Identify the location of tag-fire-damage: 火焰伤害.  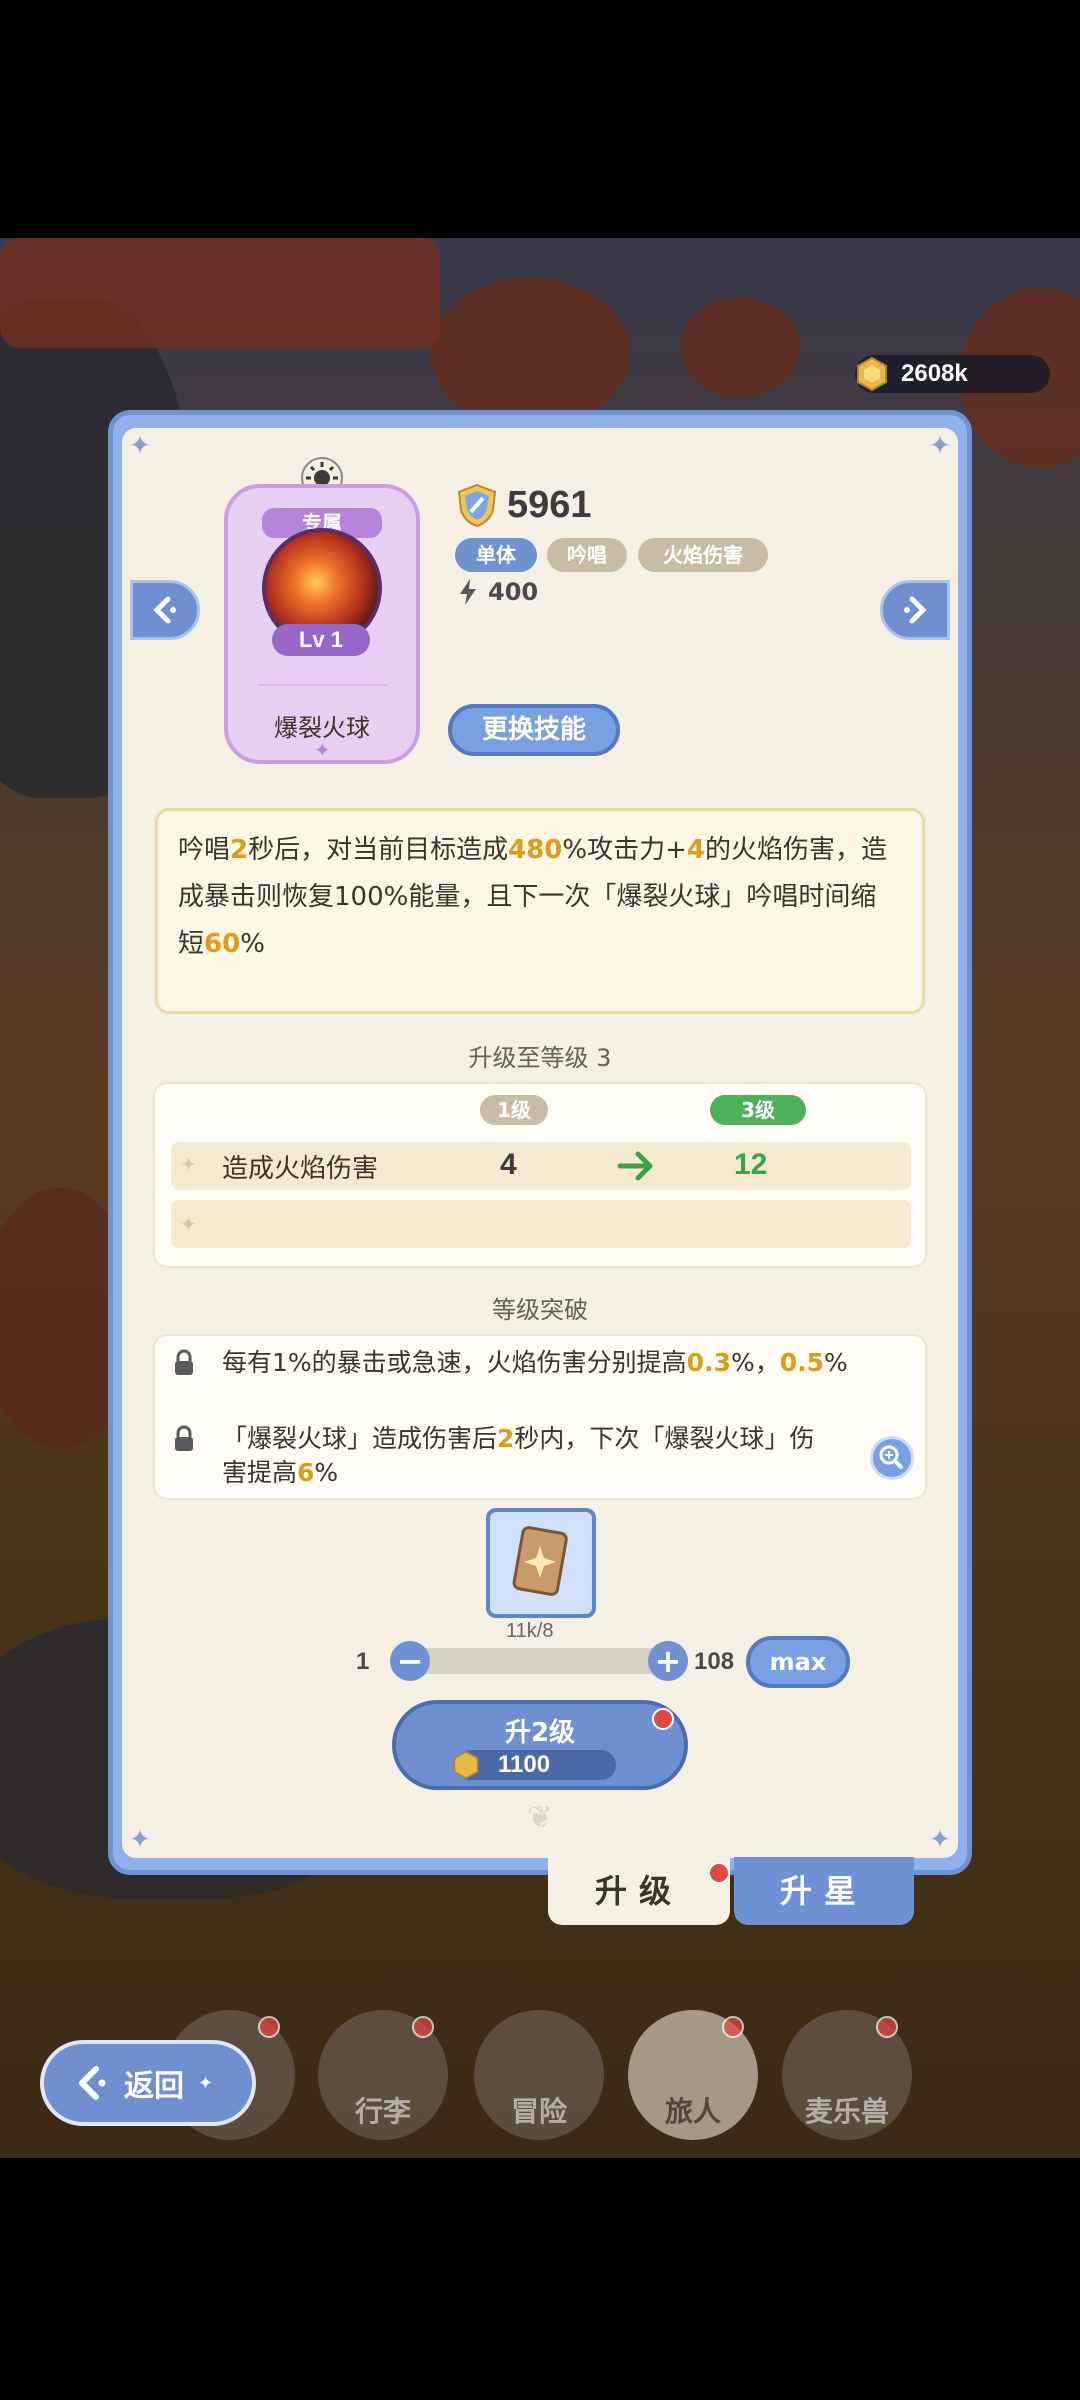
(703, 555).